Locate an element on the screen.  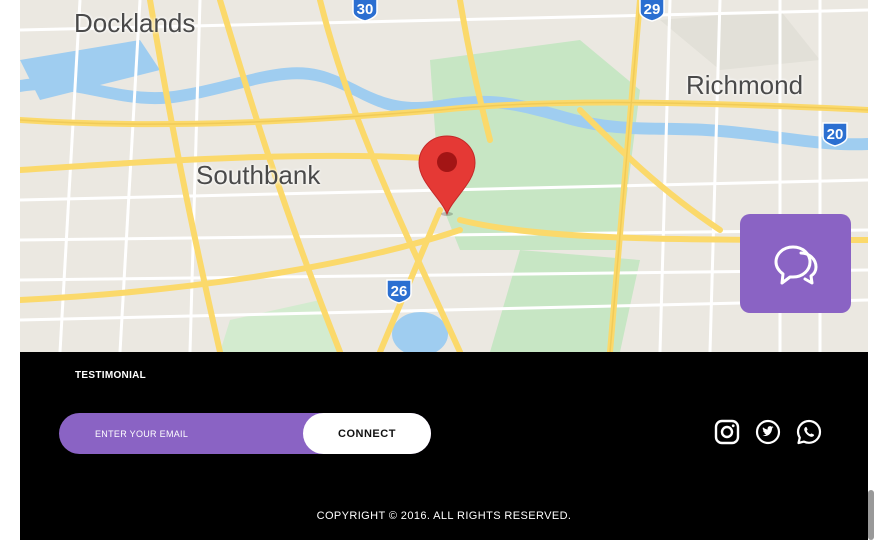
copyright-text: COPYRIGHT © 2016. ALL RIGHTS RESERVED. is located at coordinates (444, 516).